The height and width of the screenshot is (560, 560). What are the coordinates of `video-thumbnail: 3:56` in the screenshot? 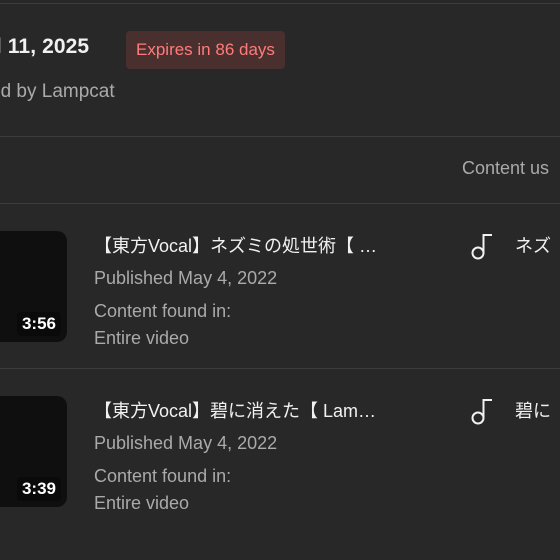 It's located at (33, 286).